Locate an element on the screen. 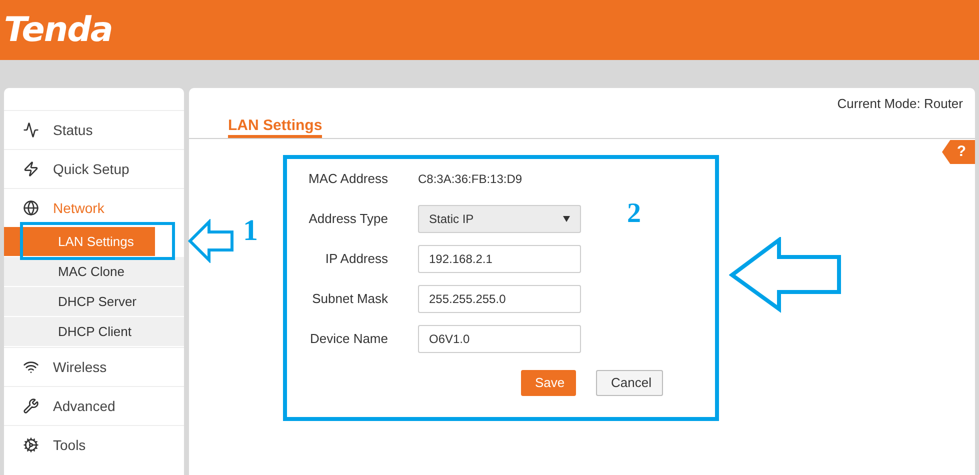 This screenshot has height=475, width=979. input-field: 192.168.2.1 is located at coordinates (499, 258).